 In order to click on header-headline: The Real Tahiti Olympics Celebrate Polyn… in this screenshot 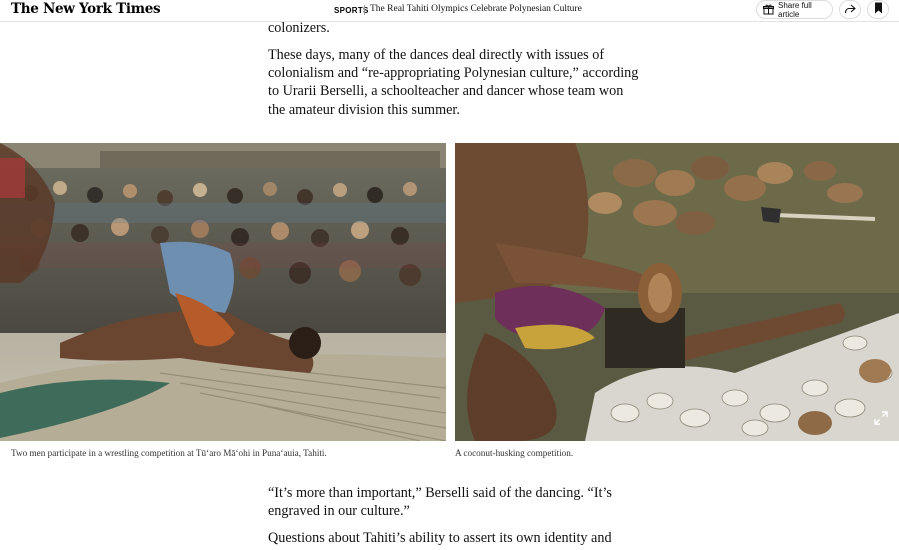, I will do `click(476, 9)`.